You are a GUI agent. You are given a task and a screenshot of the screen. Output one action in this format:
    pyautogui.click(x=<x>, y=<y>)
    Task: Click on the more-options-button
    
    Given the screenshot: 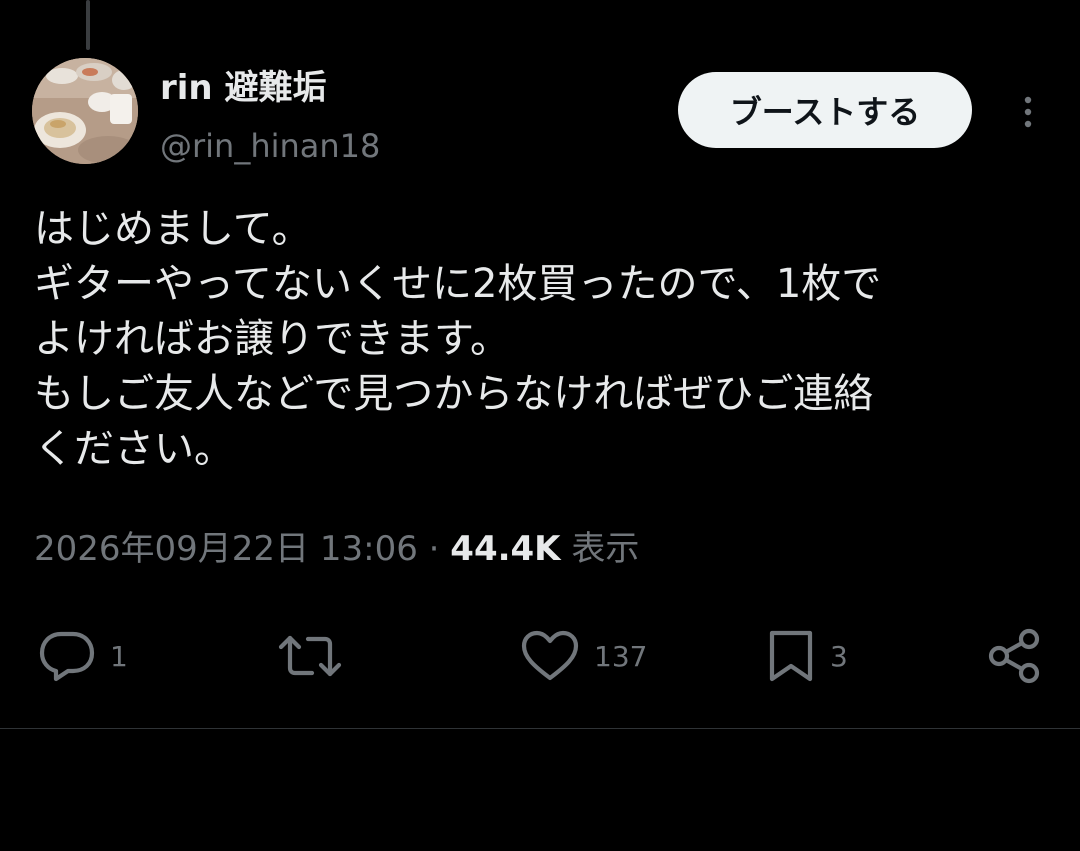 What is the action you would take?
    pyautogui.click(x=1028, y=112)
    